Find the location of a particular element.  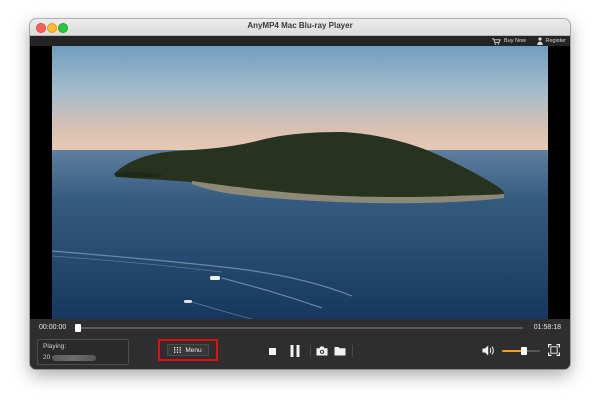

open-folder-button is located at coordinates (340, 350).